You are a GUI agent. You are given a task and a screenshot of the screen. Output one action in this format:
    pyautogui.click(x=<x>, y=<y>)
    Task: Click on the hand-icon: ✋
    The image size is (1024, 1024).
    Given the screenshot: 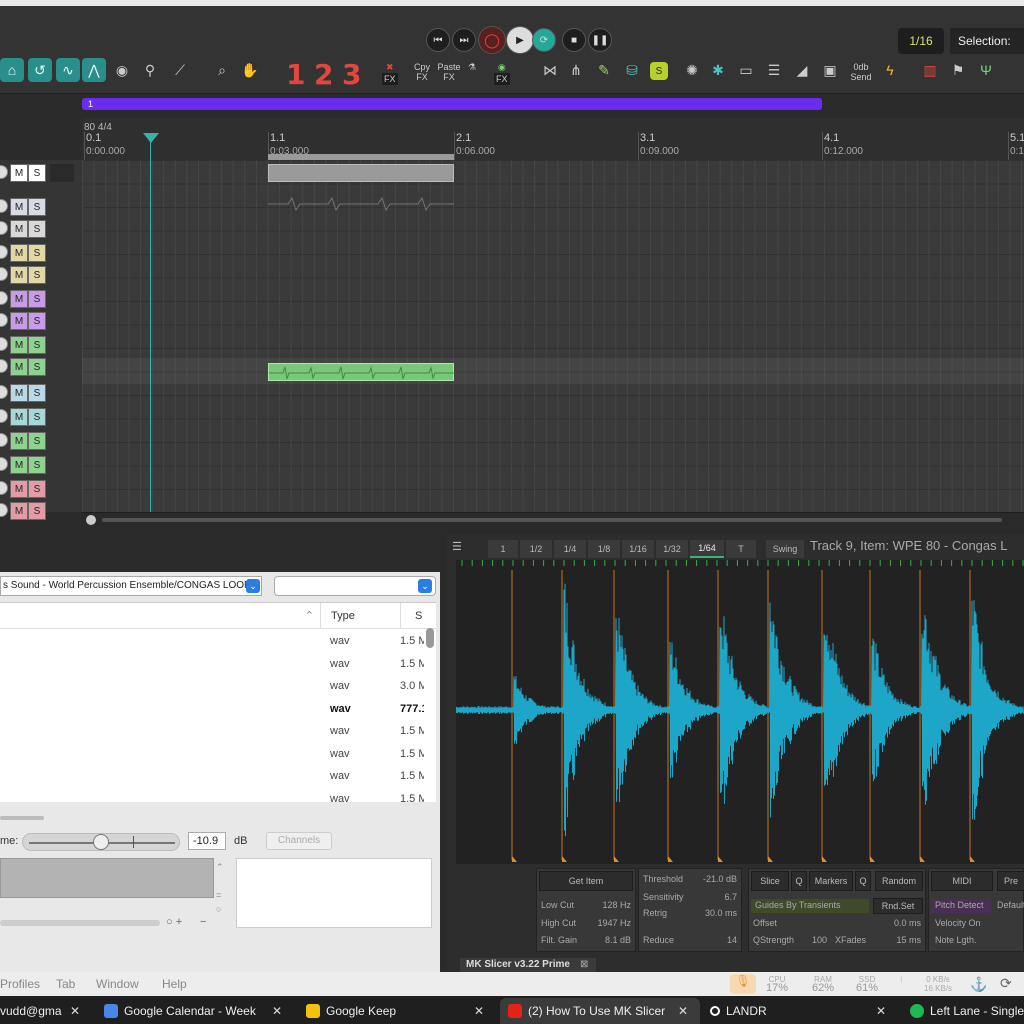 What is the action you would take?
    pyautogui.click(x=250, y=70)
    